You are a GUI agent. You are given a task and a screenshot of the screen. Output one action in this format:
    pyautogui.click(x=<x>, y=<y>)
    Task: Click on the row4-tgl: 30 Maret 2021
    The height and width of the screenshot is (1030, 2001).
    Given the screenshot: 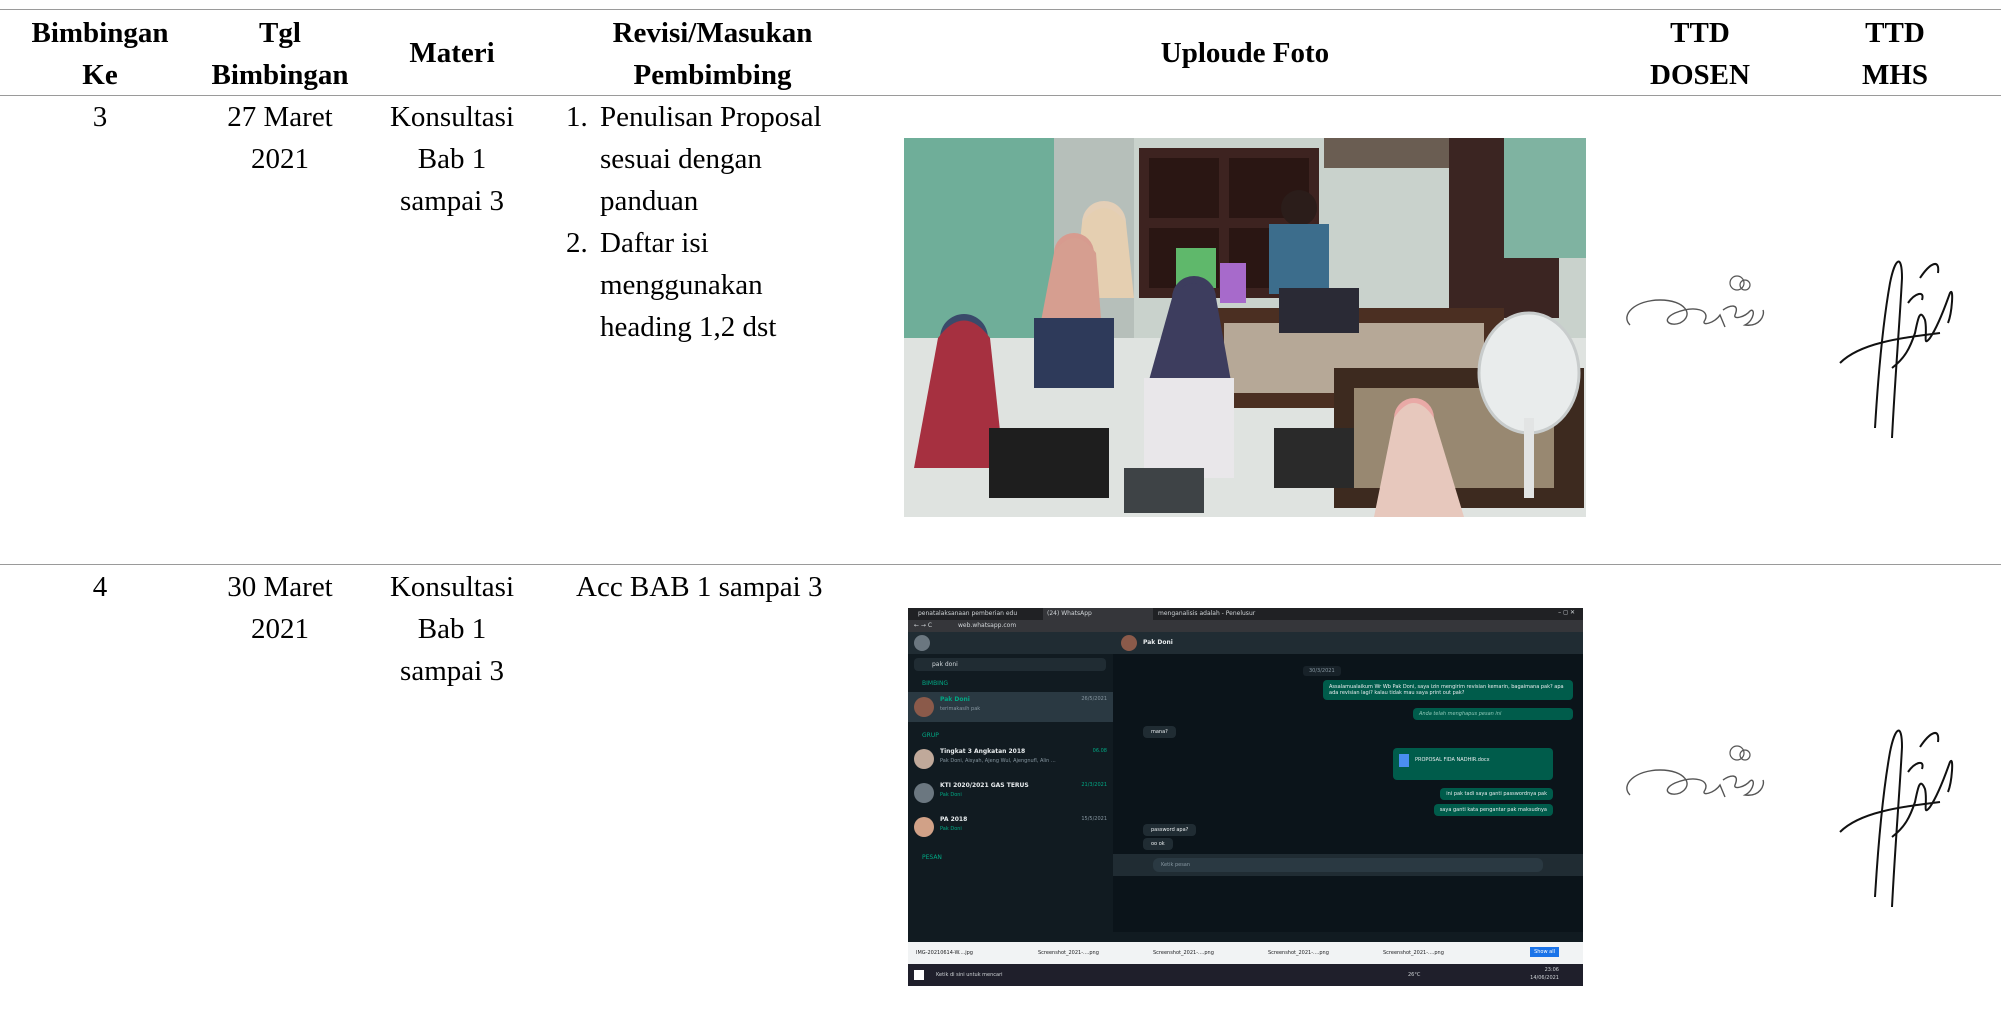 What is the action you would take?
    pyautogui.click(x=280, y=608)
    